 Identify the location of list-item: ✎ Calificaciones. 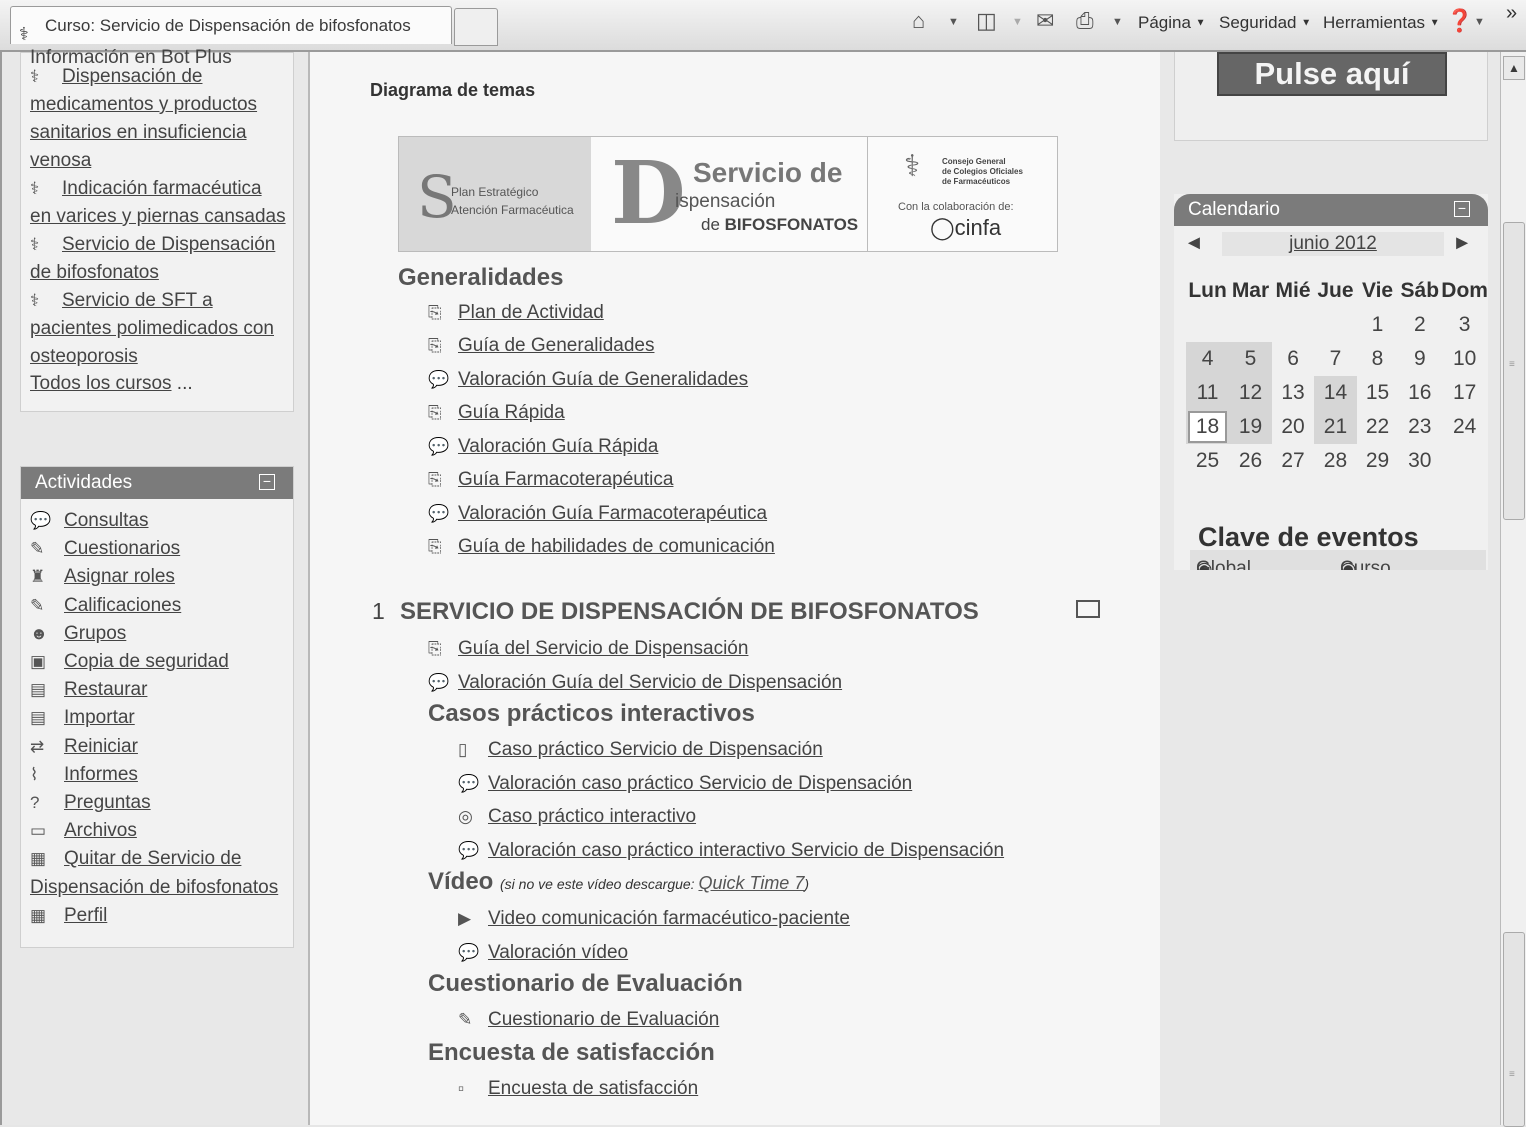
(161, 606).